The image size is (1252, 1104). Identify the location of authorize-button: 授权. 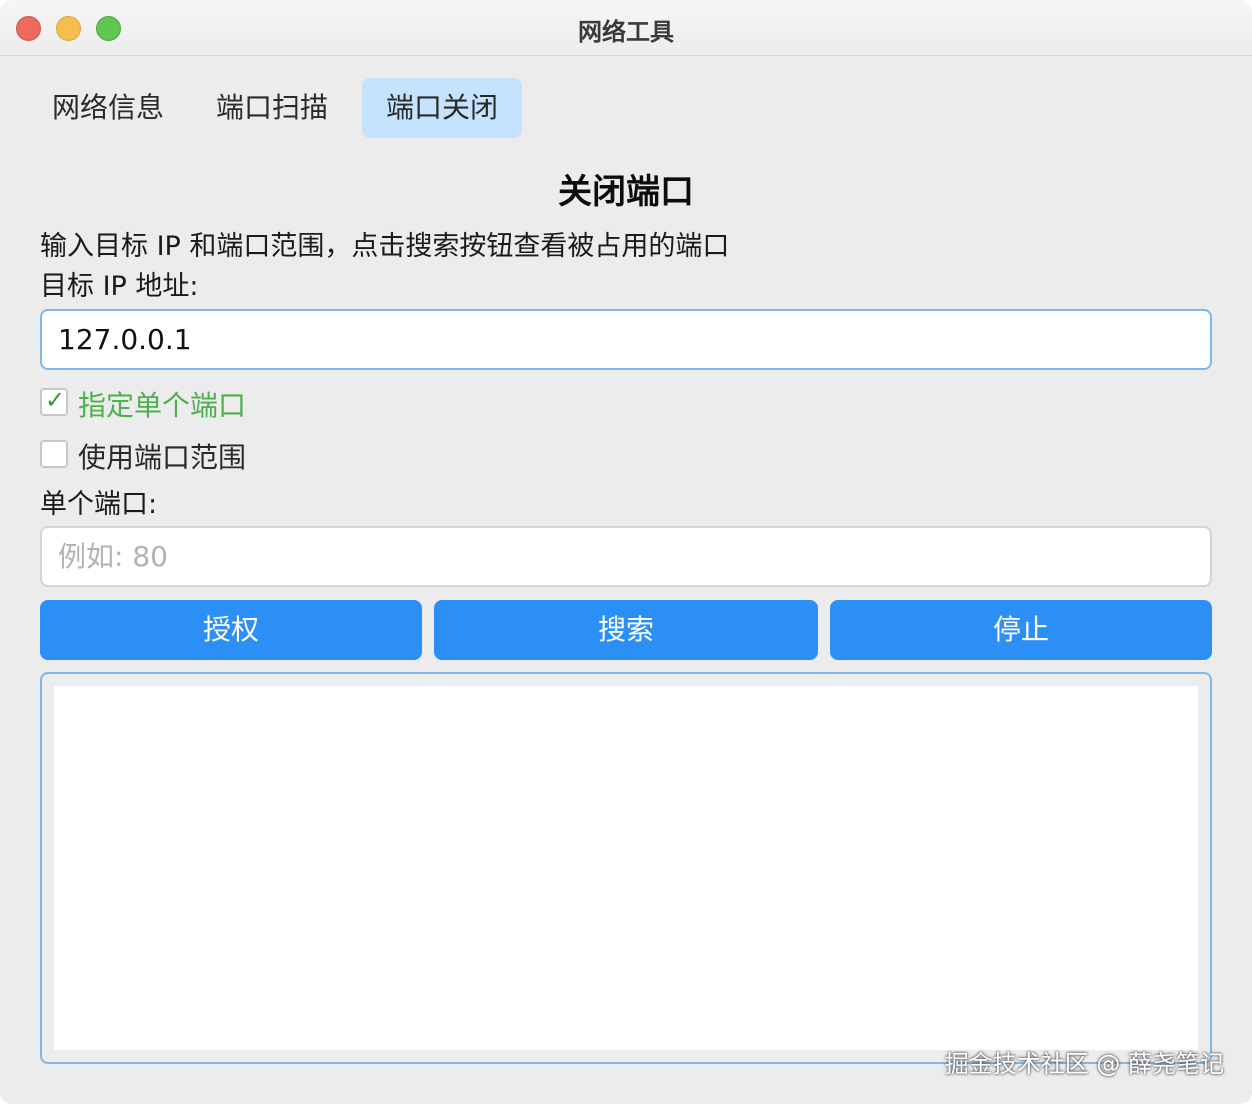
(231, 630).